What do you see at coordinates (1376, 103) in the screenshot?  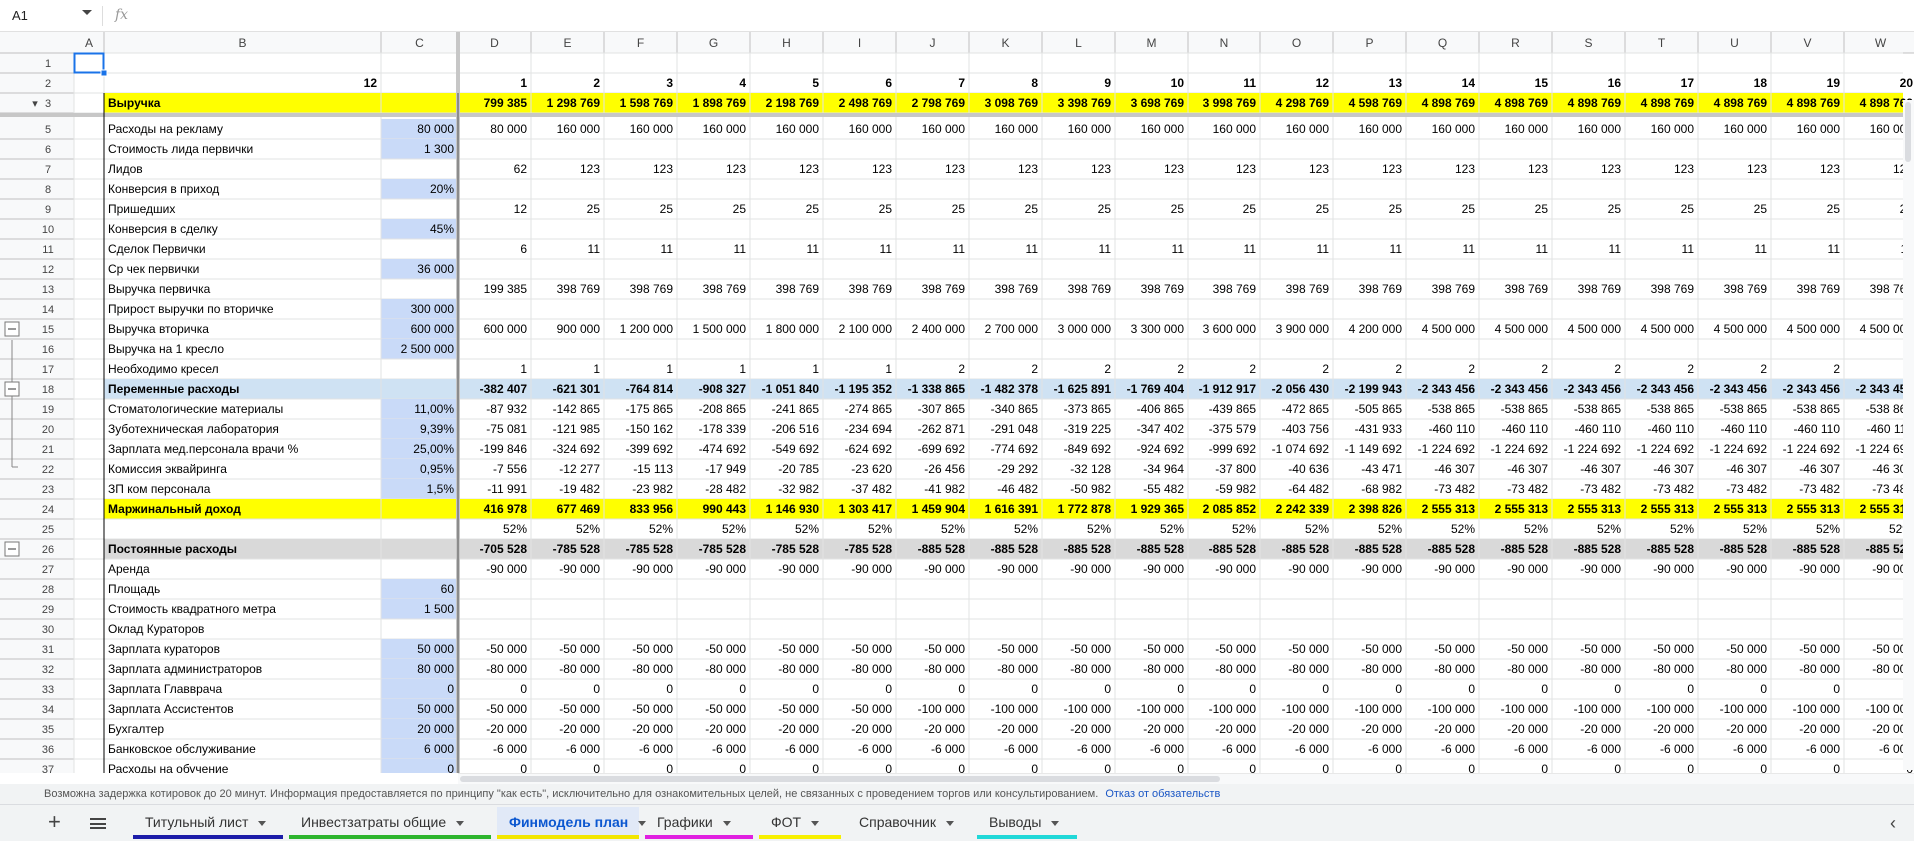 I see `cell: 4 598 769` at bounding box center [1376, 103].